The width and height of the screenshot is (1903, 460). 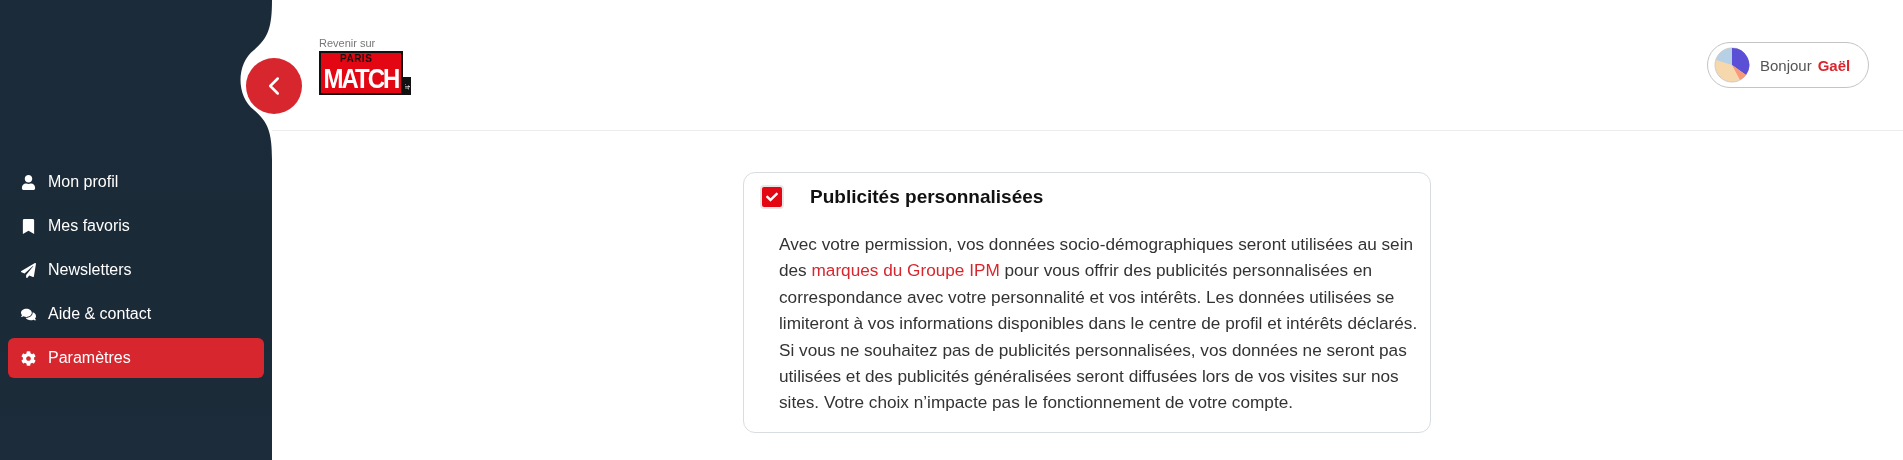 I want to click on settings-icon, so click(x=28, y=358).